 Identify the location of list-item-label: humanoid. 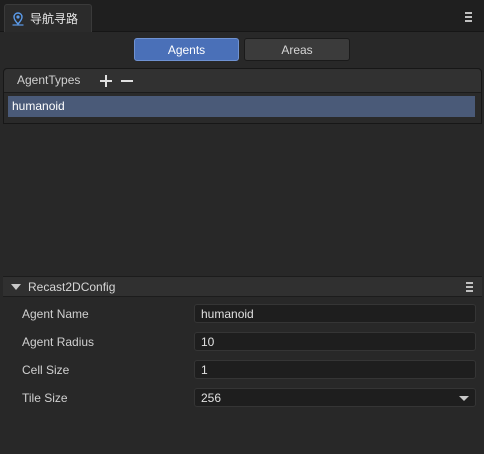
(38, 106).